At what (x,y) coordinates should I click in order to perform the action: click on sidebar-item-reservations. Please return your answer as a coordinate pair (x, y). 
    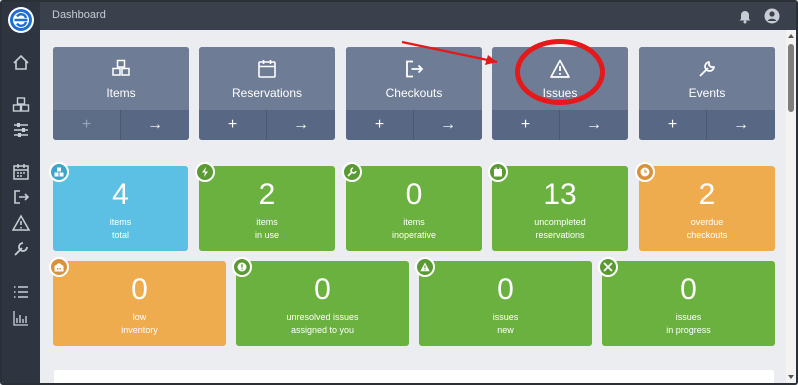
    Looking at the image, I should click on (21, 172).